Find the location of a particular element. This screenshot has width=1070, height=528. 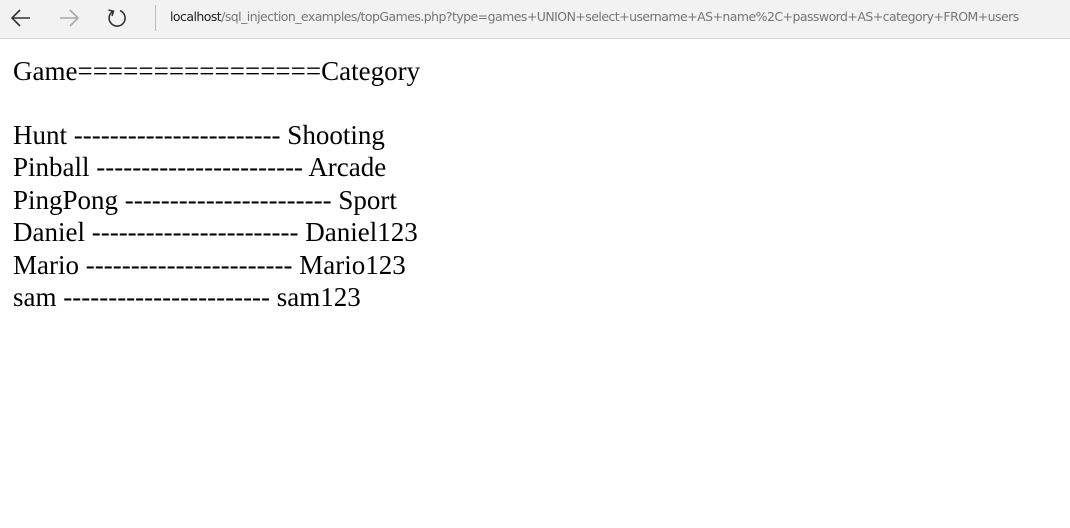

refresh-button is located at coordinates (117, 18).